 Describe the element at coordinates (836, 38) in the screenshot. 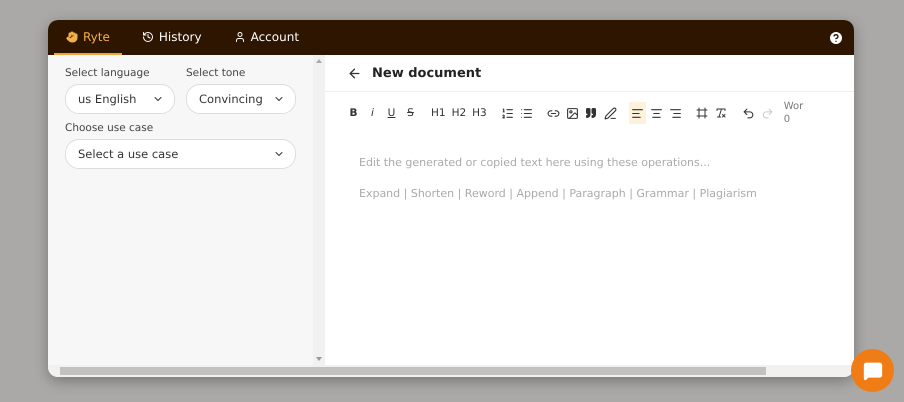

I see `help-icon` at that location.